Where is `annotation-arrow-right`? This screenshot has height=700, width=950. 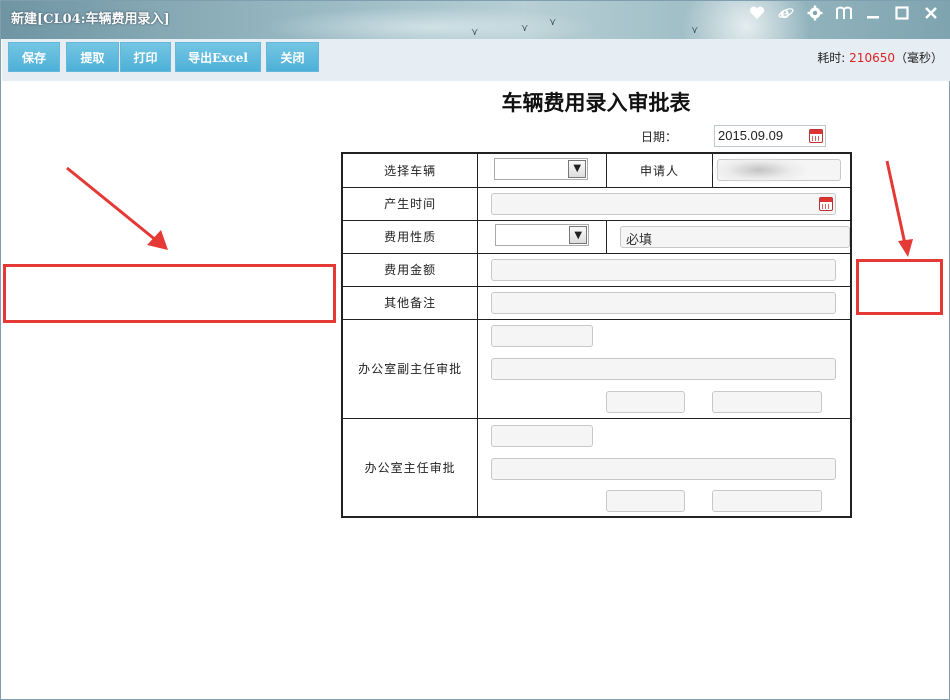
annotation-arrow-right is located at coordinates (899, 208).